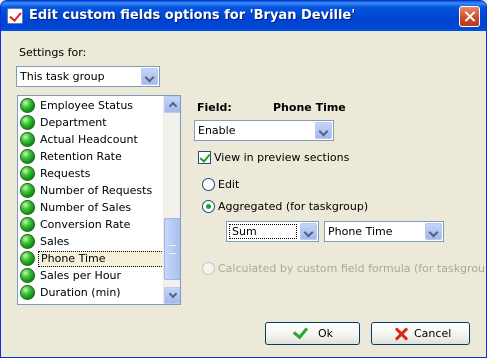  What do you see at coordinates (204, 157) in the screenshot?
I see `view-in-preview-checkbox` at bounding box center [204, 157].